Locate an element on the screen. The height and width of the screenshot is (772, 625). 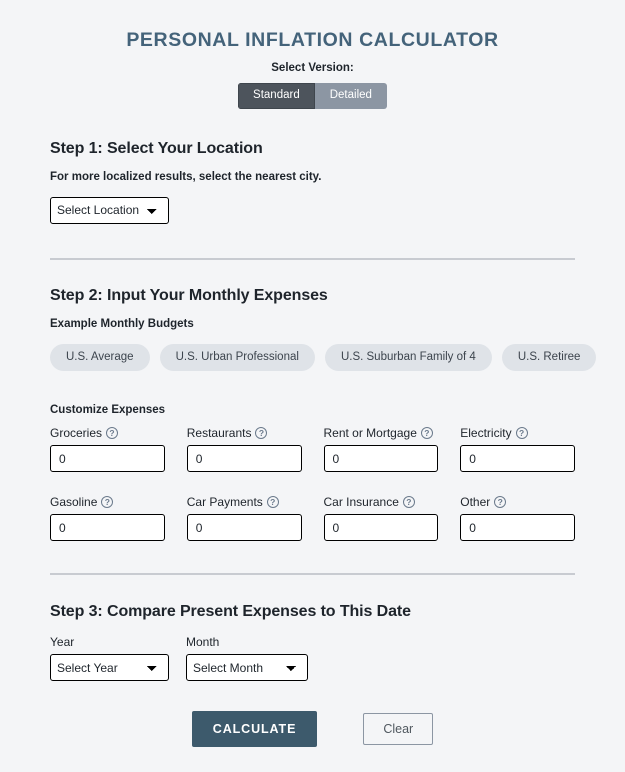
other-input is located at coordinates (517, 528).